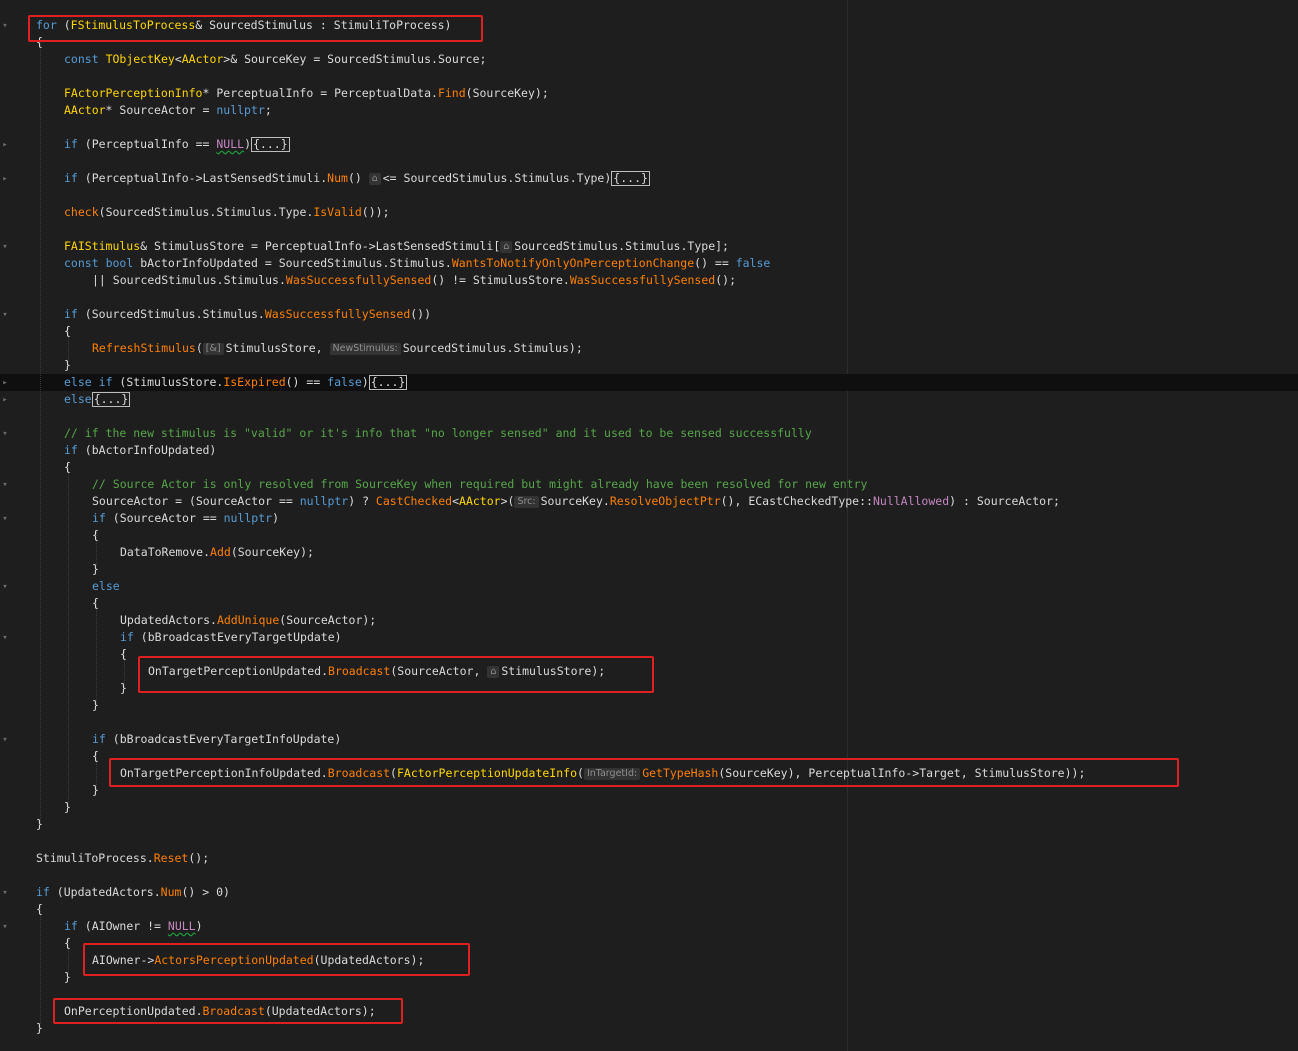 This screenshot has height=1051, width=1298. I want to click on punct: () >, so click(199, 892).